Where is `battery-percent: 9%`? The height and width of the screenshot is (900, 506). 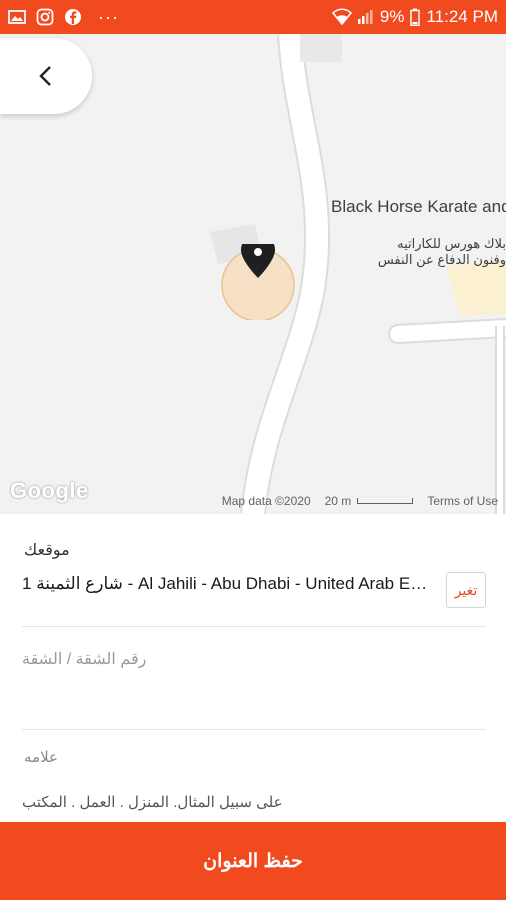 battery-percent: 9% is located at coordinates (392, 16).